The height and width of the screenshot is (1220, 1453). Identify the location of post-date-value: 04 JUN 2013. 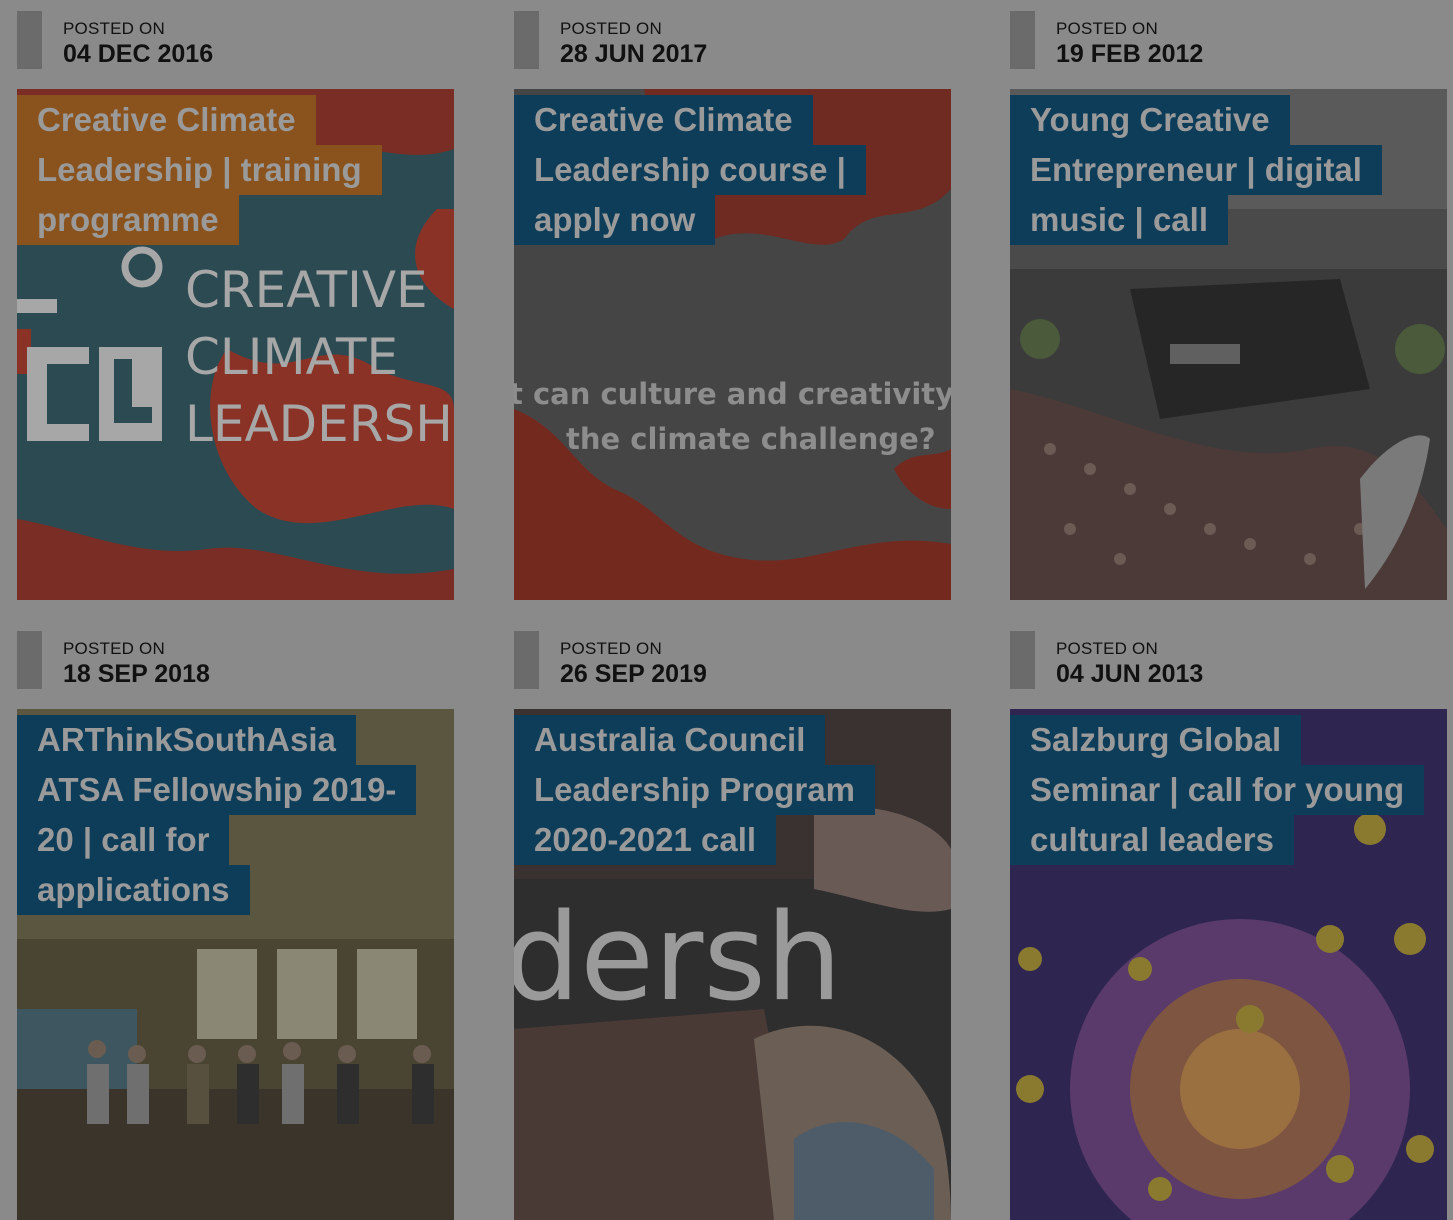
(1130, 674).